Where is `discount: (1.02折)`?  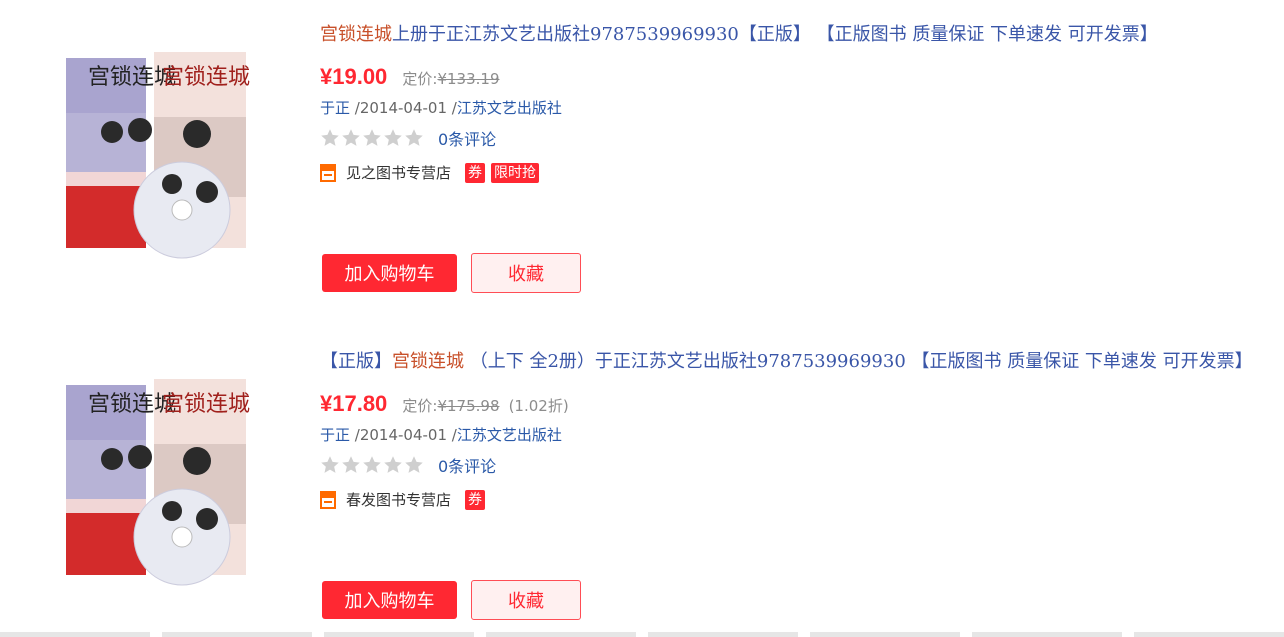
discount: (1.02折) is located at coordinates (538, 406).